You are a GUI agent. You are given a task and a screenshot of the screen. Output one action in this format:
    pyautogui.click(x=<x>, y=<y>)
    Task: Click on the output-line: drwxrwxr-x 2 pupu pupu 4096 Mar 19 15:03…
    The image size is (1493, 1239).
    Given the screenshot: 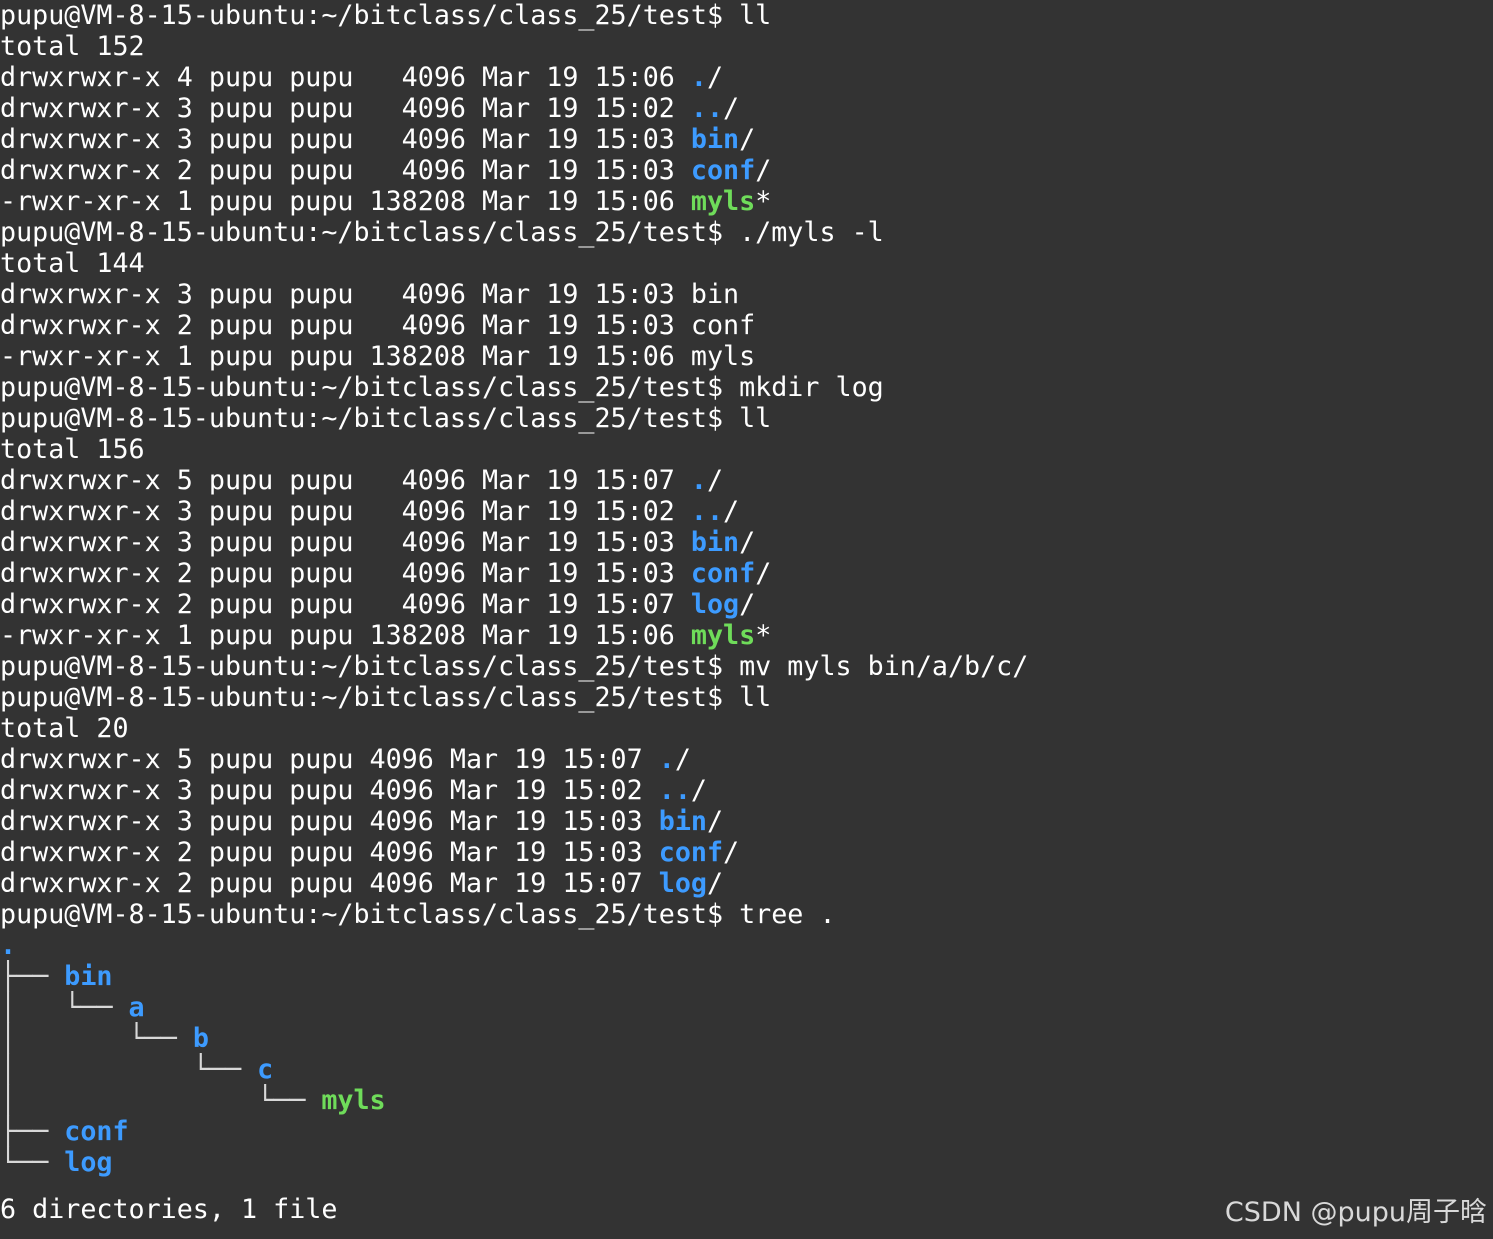 What is the action you would take?
    pyautogui.click(x=746, y=325)
    